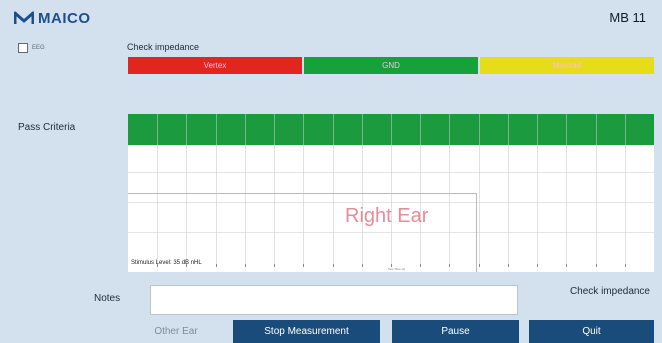  I want to click on eeg-label: EEG, so click(38, 48).